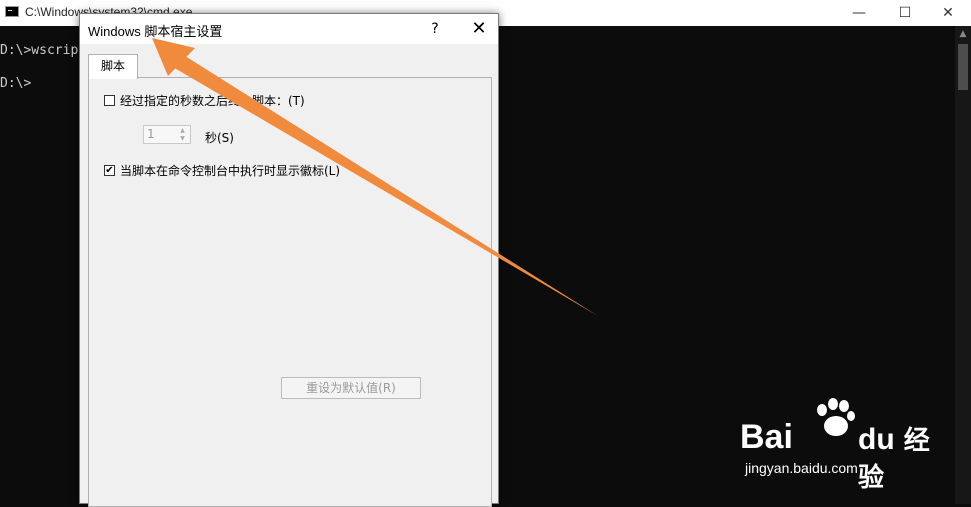 The width and height of the screenshot is (971, 507). Describe the element at coordinates (12, 11) in the screenshot. I see `console-app-icon` at that location.